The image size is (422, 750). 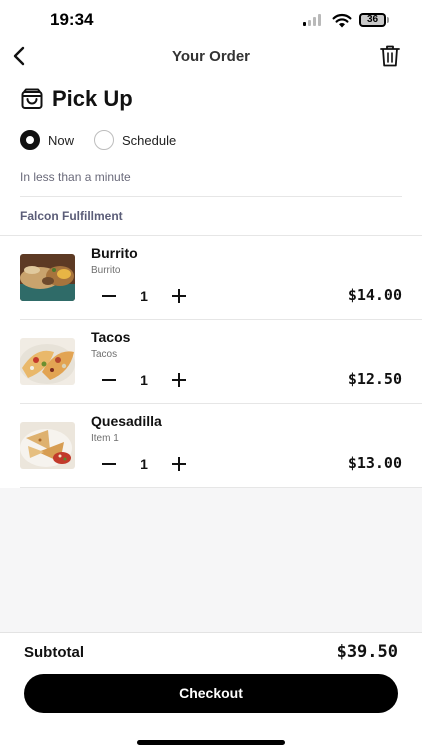 I want to click on pickup-time-options: Now Schedule, so click(x=108, y=140).